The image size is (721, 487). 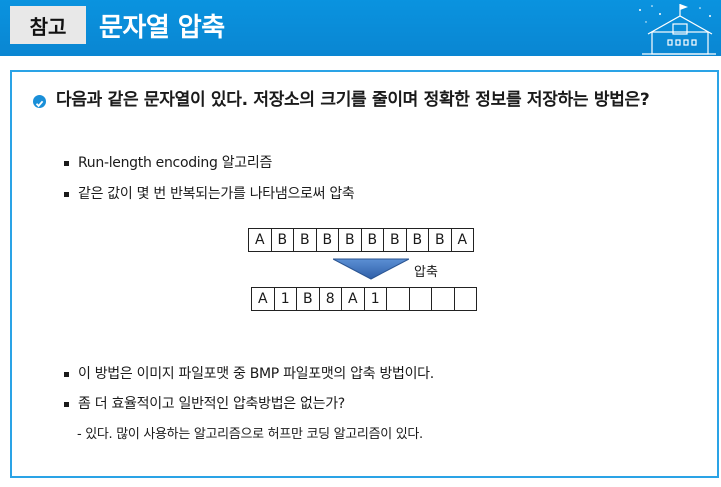 I want to click on input-string-cells: A B B B B B B B B A, so click(x=361, y=240).